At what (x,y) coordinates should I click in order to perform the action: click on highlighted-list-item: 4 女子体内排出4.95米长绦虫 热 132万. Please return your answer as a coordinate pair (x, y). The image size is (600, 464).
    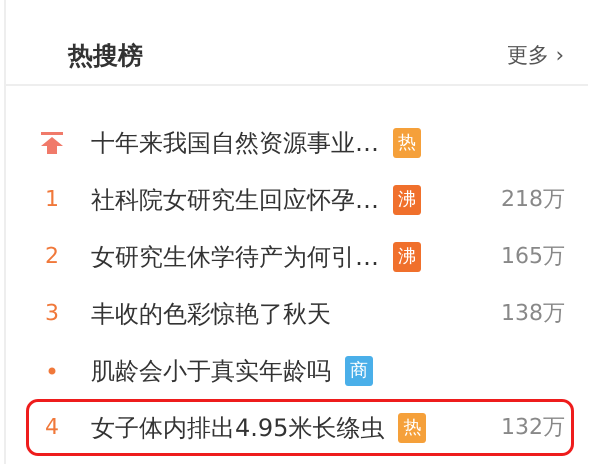
    Looking at the image, I should click on (300, 427).